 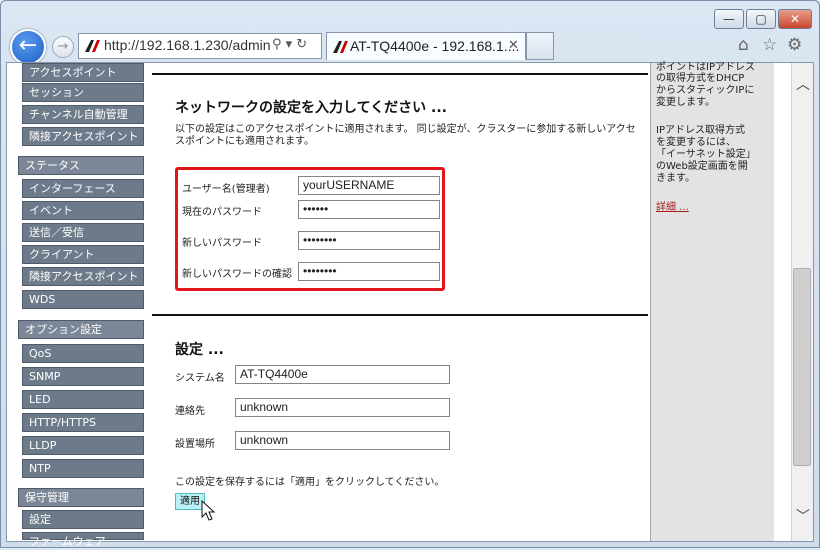 I want to click on help-text-line: きます。, so click(x=675, y=178).